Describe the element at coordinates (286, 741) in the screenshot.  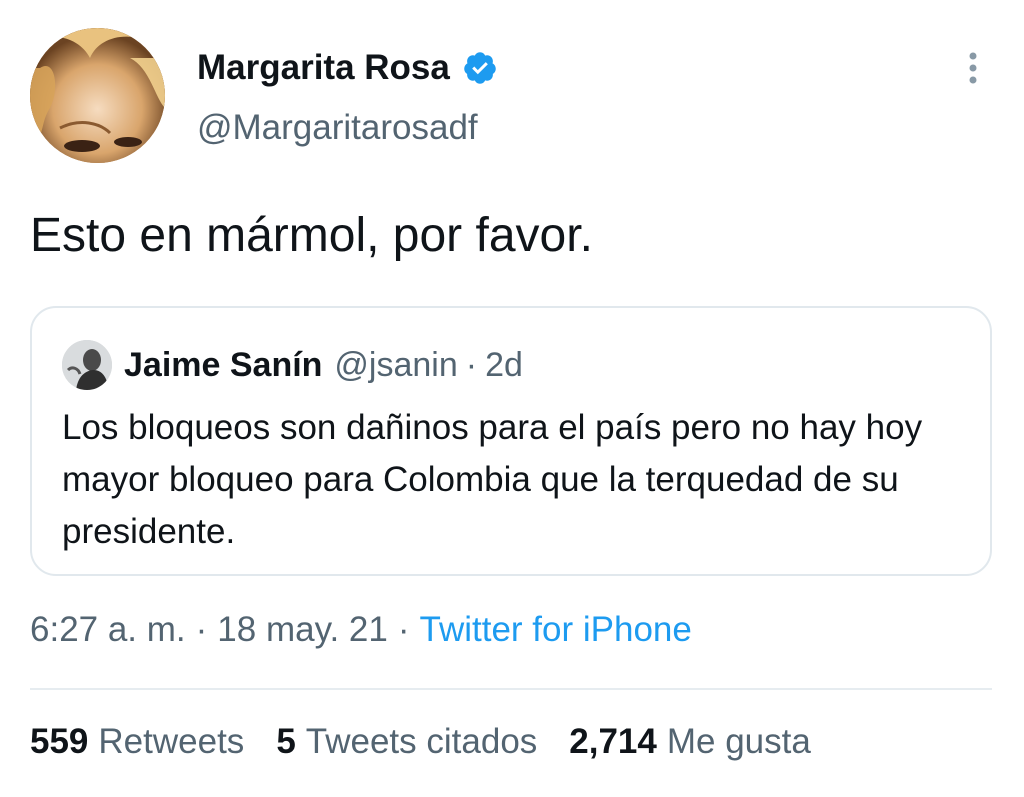
I see `quote-tweets-count: 5` at that location.